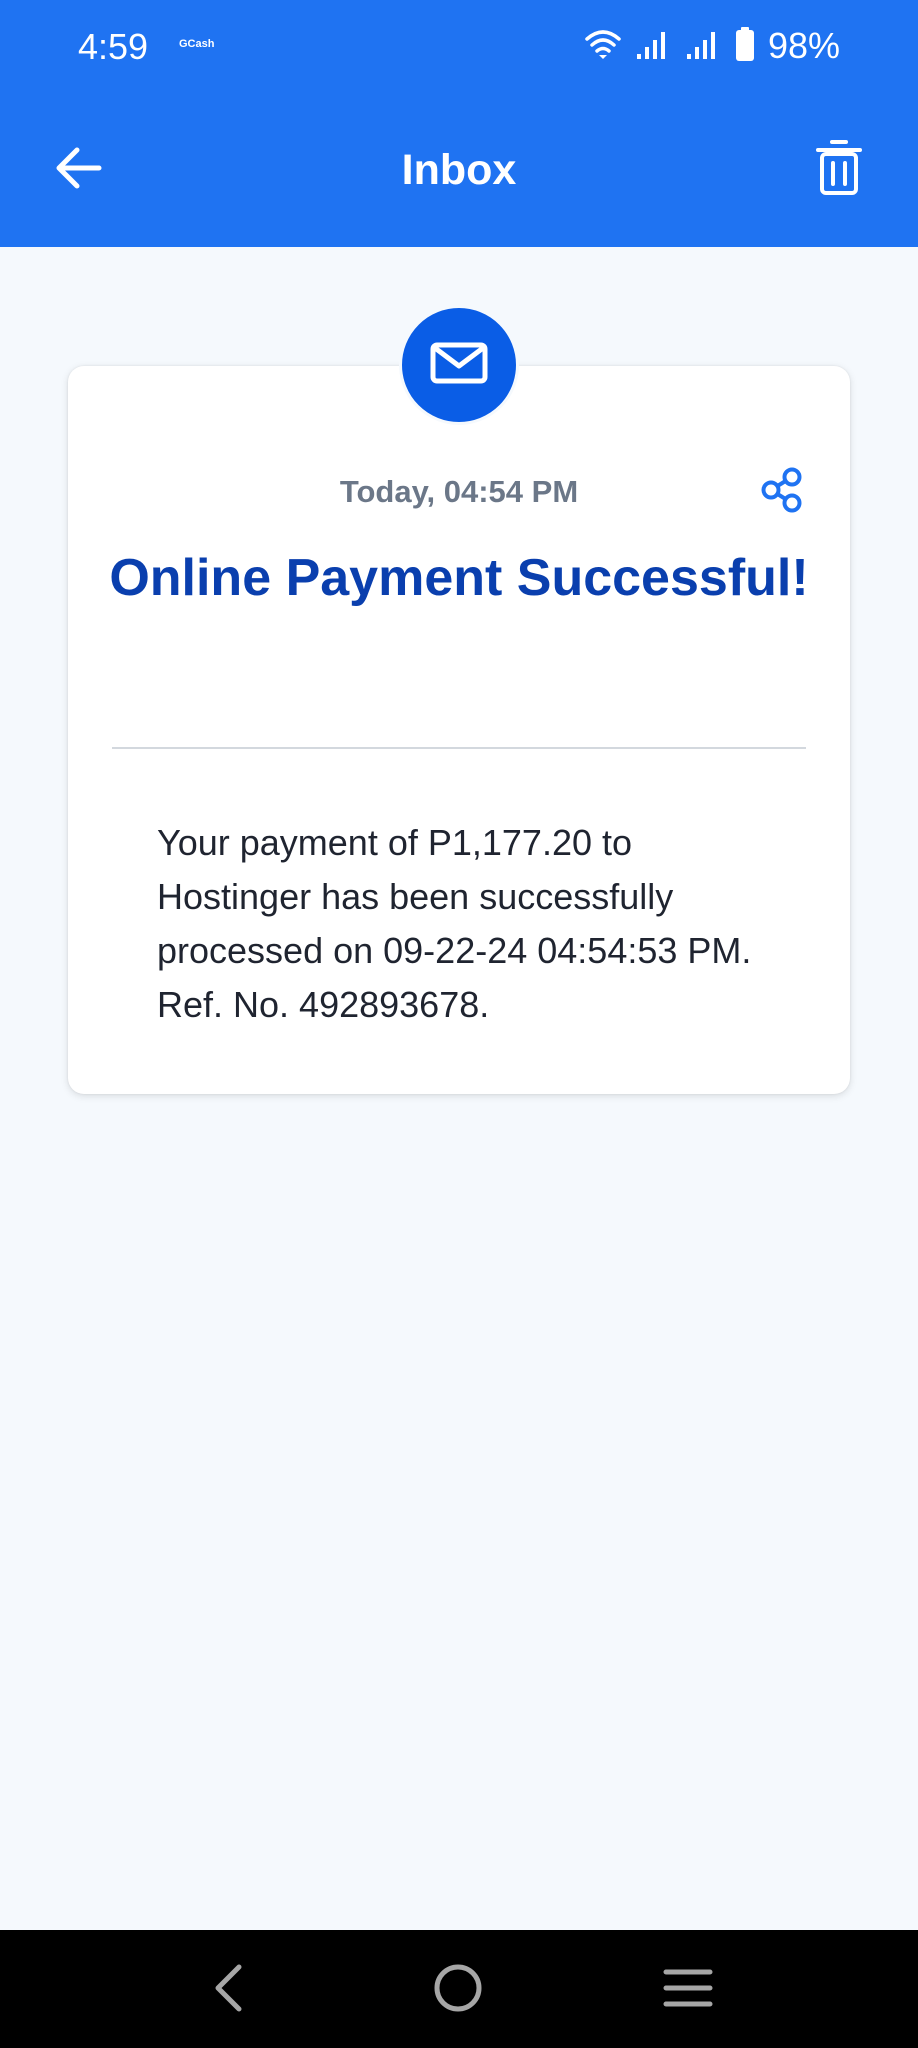 The width and height of the screenshot is (918, 2048). Describe the element at coordinates (113, 46) in the screenshot. I see `status-time: 4:59` at that location.